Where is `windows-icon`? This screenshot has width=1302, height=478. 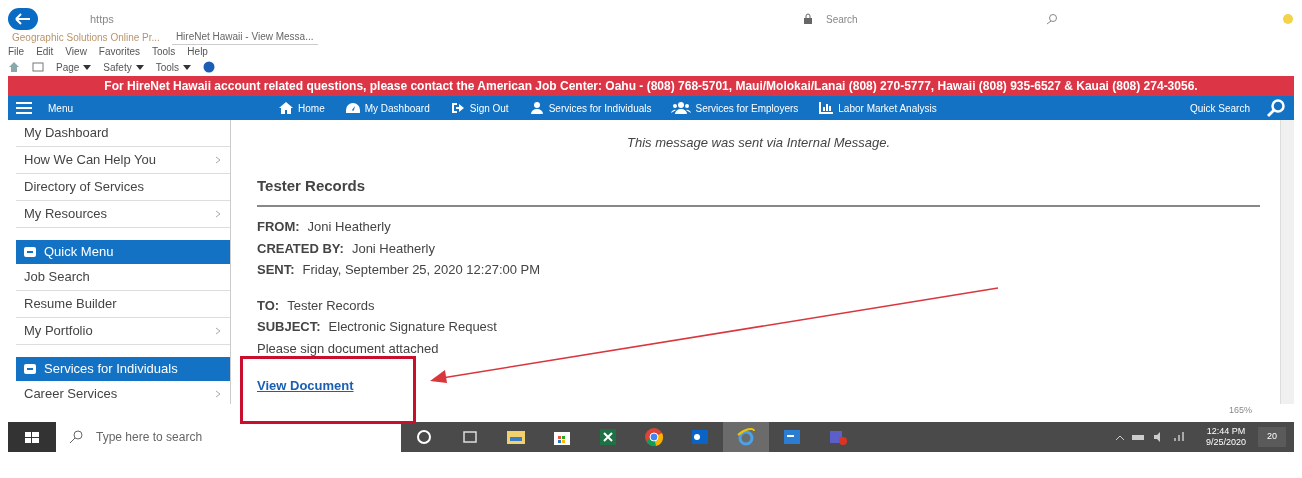 windows-icon is located at coordinates (32, 437).